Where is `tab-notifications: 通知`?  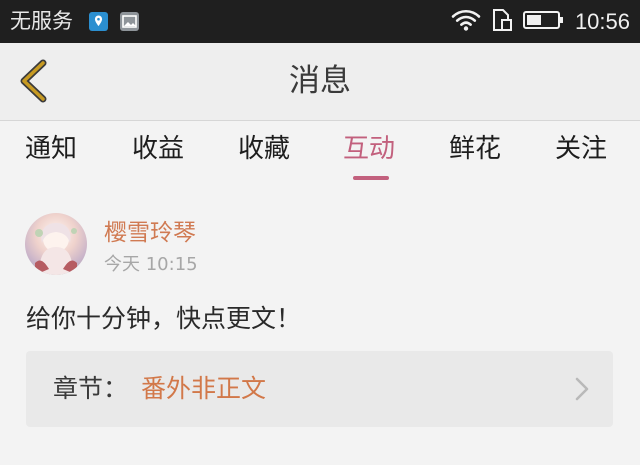 tab-notifications: 通知 is located at coordinates (51, 149).